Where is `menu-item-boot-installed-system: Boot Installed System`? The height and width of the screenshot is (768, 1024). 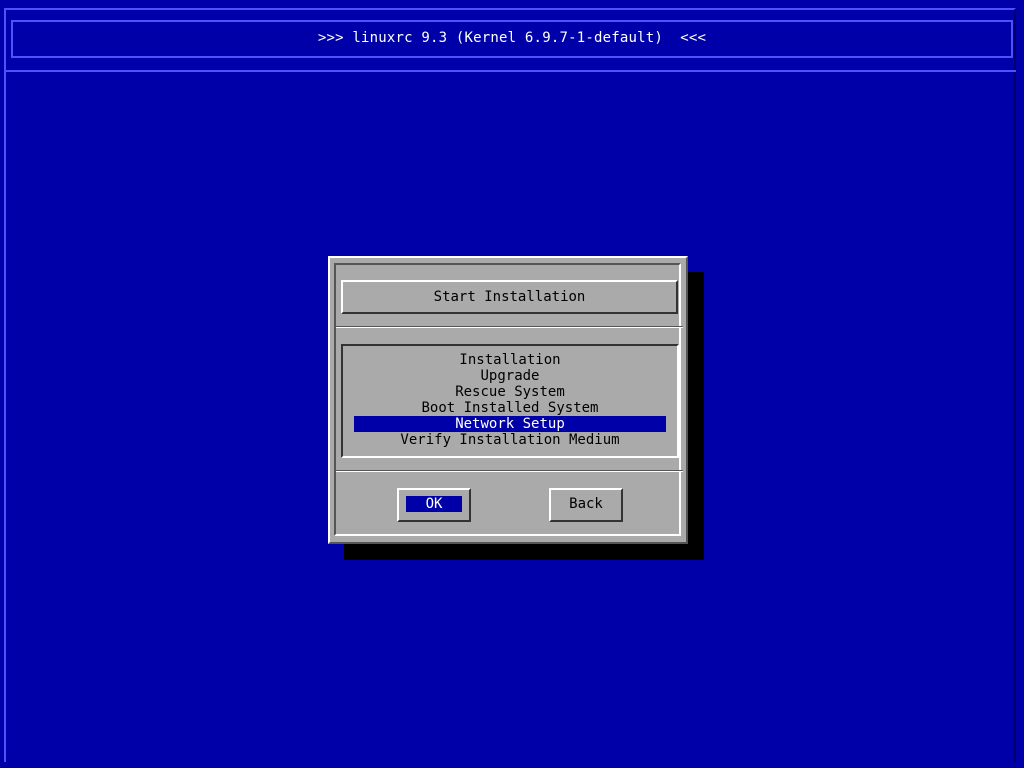 menu-item-boot-installed-system: Boot Installed System is located at coordinates (510, 408).